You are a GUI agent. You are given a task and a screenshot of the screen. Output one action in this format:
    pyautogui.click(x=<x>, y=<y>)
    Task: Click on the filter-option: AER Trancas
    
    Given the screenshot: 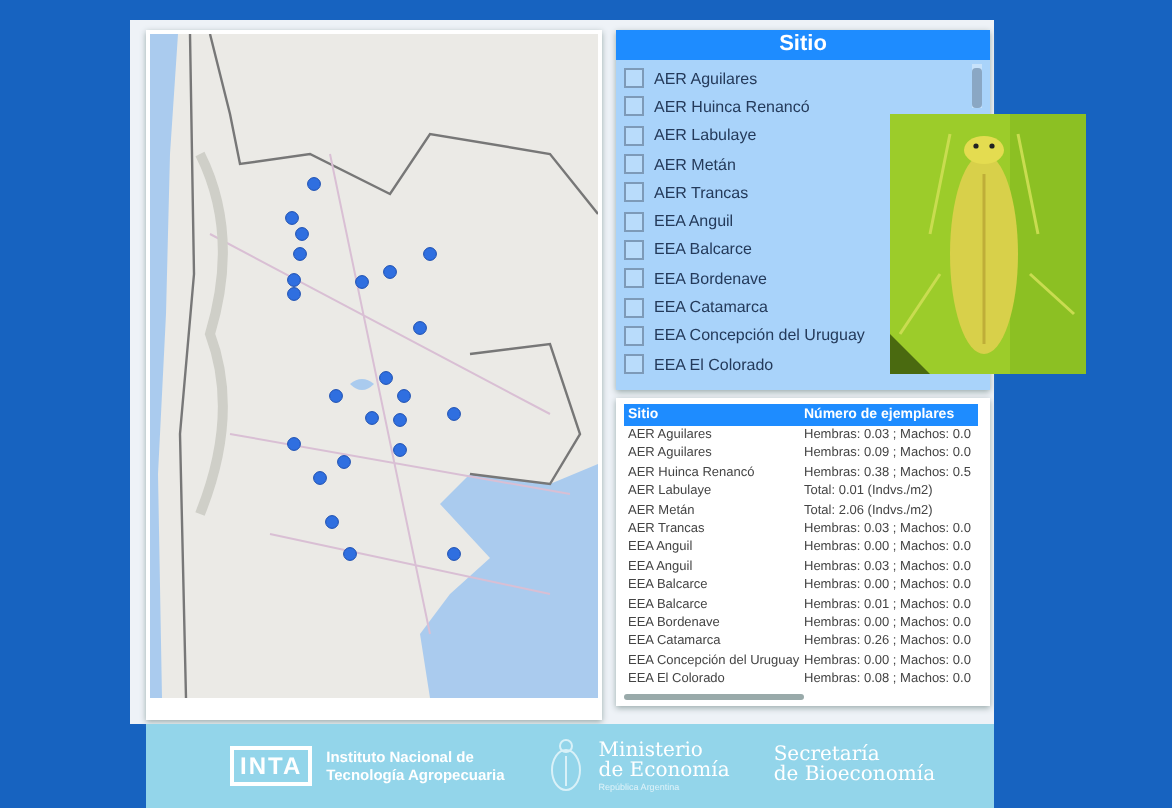 What is the action you would take?
    pyautogui.click(x=686, y=192)
    